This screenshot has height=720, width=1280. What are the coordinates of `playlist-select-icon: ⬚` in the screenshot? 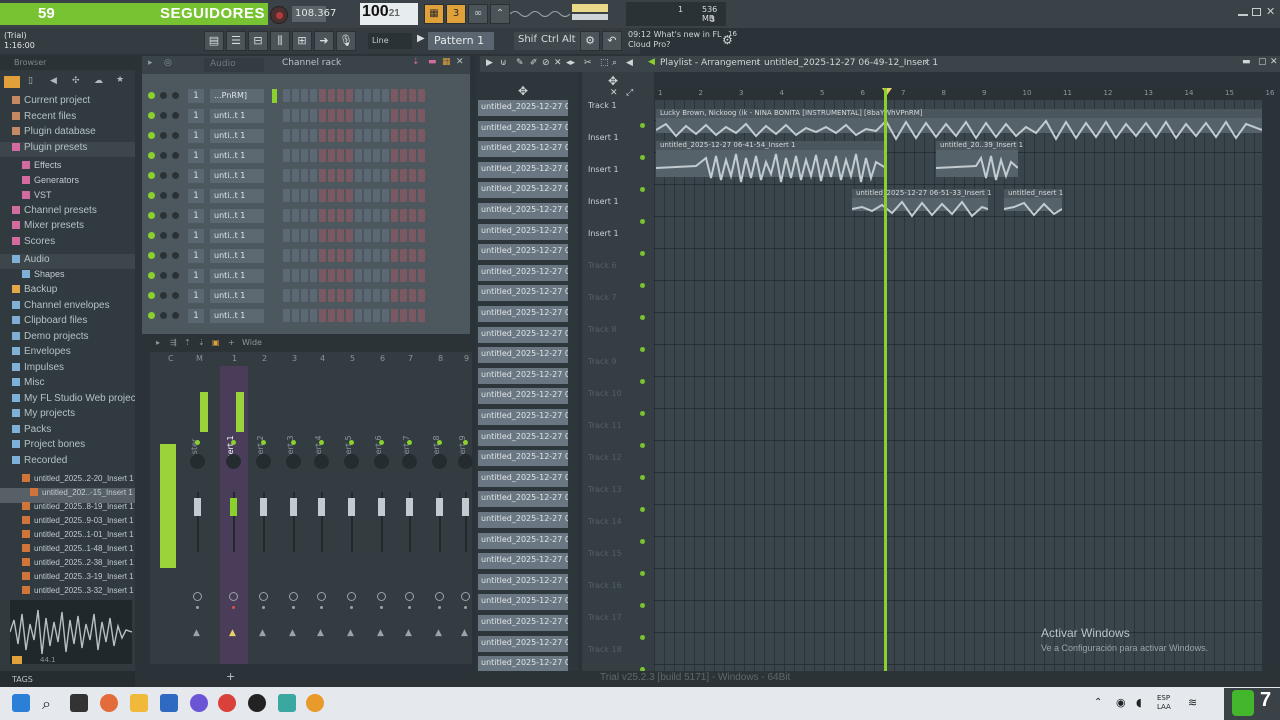 It's located at (604, 63).